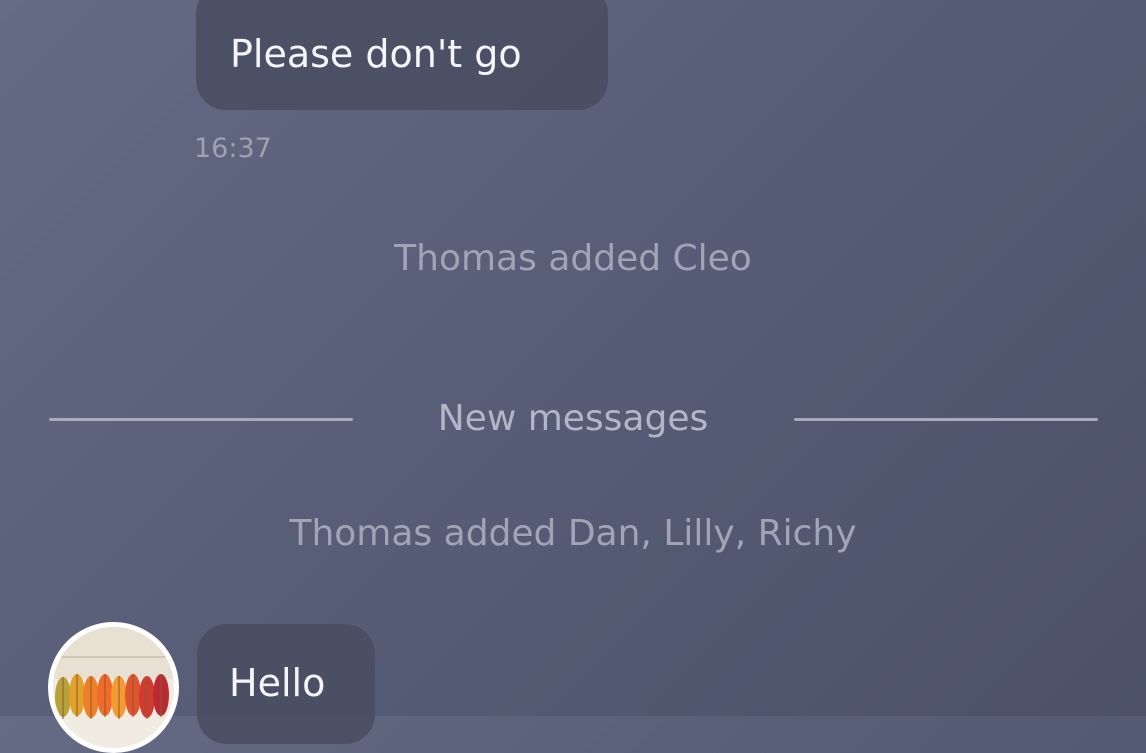  Describe the element at coordinates (233, 148) in the screenshot. I see `message-timestamp: 16:37` at that location.